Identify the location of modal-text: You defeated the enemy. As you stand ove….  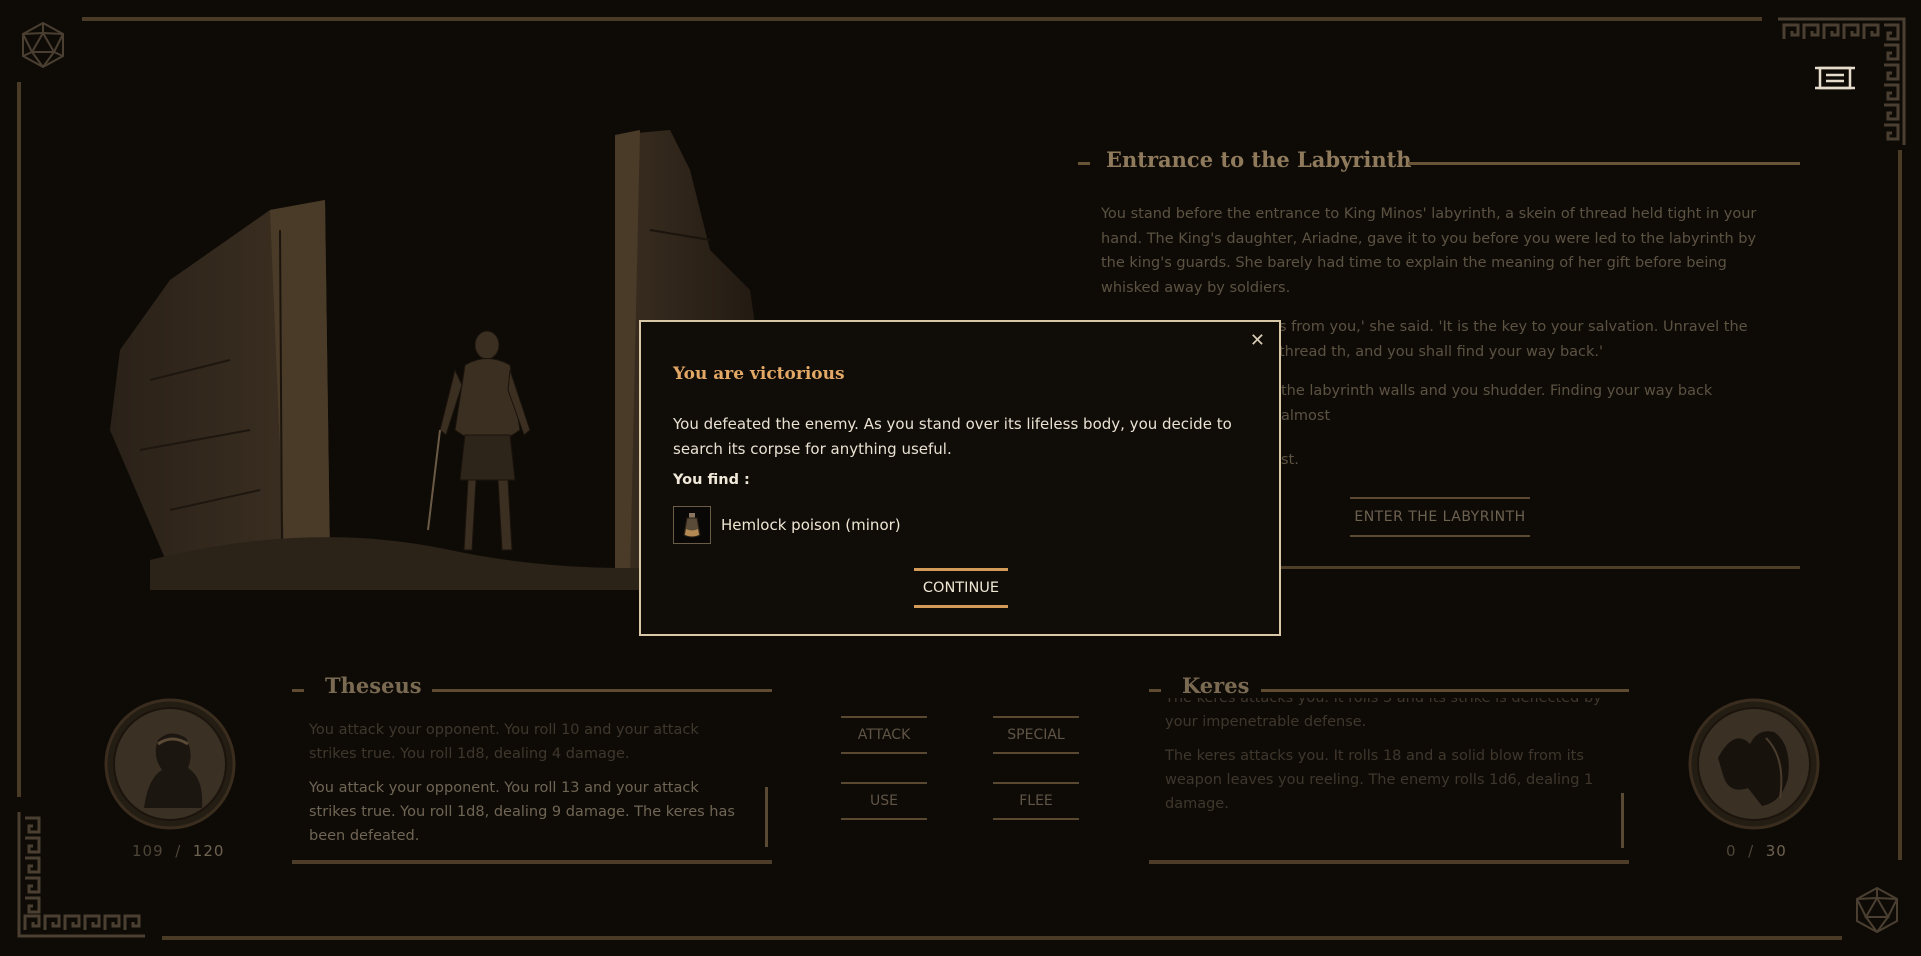
(952, 436).